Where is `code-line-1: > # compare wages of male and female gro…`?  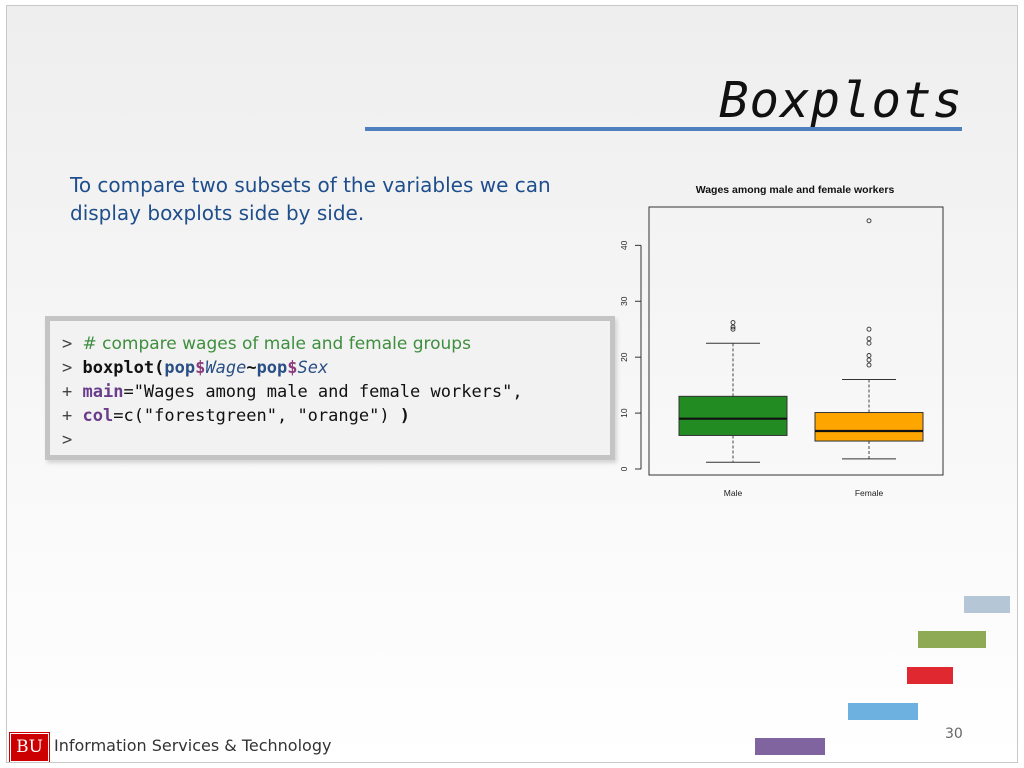 code-line-1: > # compare wages of male and female gro… is located at coordinates (266, 346).